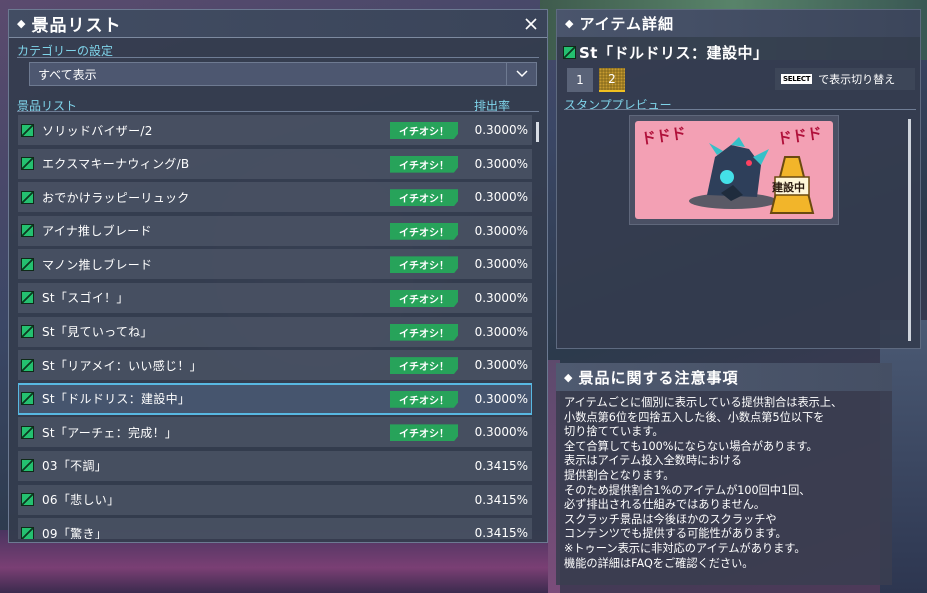  Describe the element at coordinates (67, 74) in the screenshot. I see `category-selected-value: すべて表示` at that location.